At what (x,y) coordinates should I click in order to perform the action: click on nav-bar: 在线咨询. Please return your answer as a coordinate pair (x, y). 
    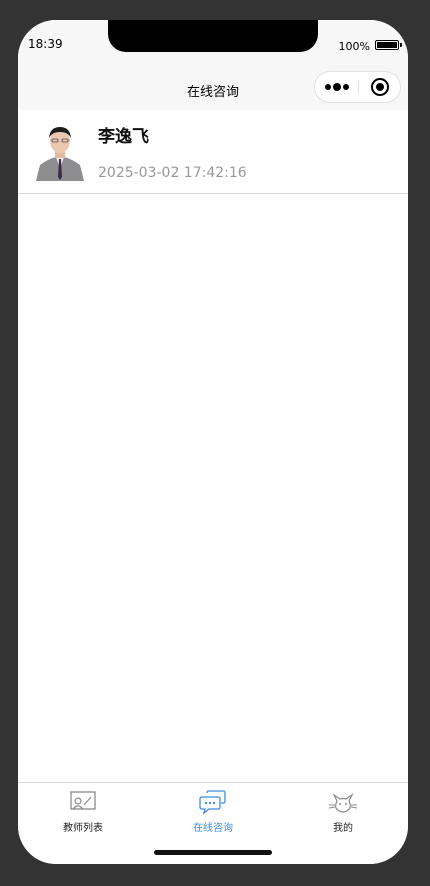
    Looking at the image, I should click on (213, 89).